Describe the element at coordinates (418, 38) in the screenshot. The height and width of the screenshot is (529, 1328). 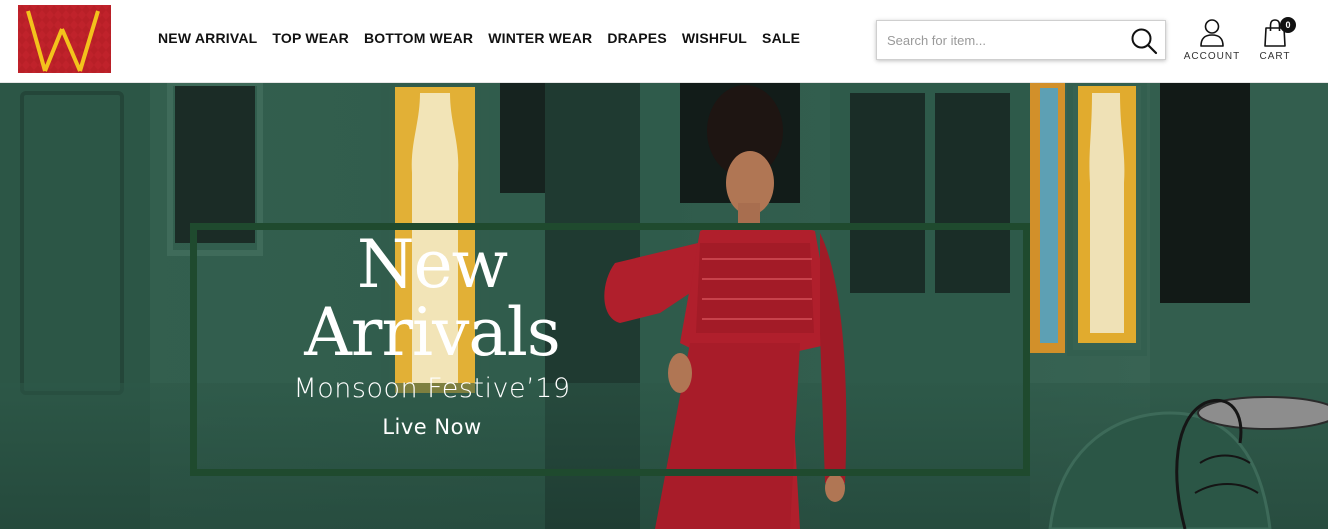
I see `nav-item-bottom-wear: BOTTOM WEAR` at that location.